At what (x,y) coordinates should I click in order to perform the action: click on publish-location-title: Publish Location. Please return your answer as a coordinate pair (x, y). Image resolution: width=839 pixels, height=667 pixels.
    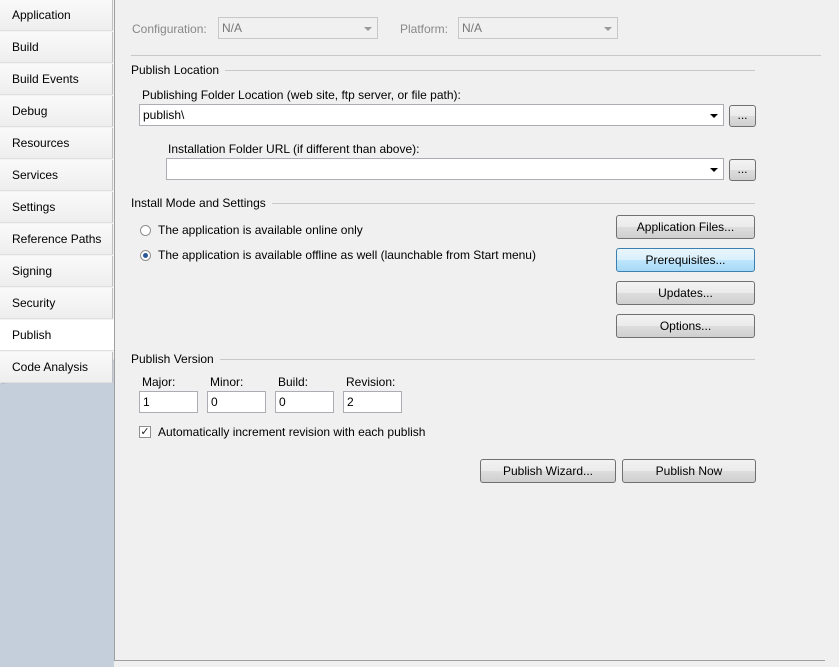
    Looking at the image, I should click on (178, 70).